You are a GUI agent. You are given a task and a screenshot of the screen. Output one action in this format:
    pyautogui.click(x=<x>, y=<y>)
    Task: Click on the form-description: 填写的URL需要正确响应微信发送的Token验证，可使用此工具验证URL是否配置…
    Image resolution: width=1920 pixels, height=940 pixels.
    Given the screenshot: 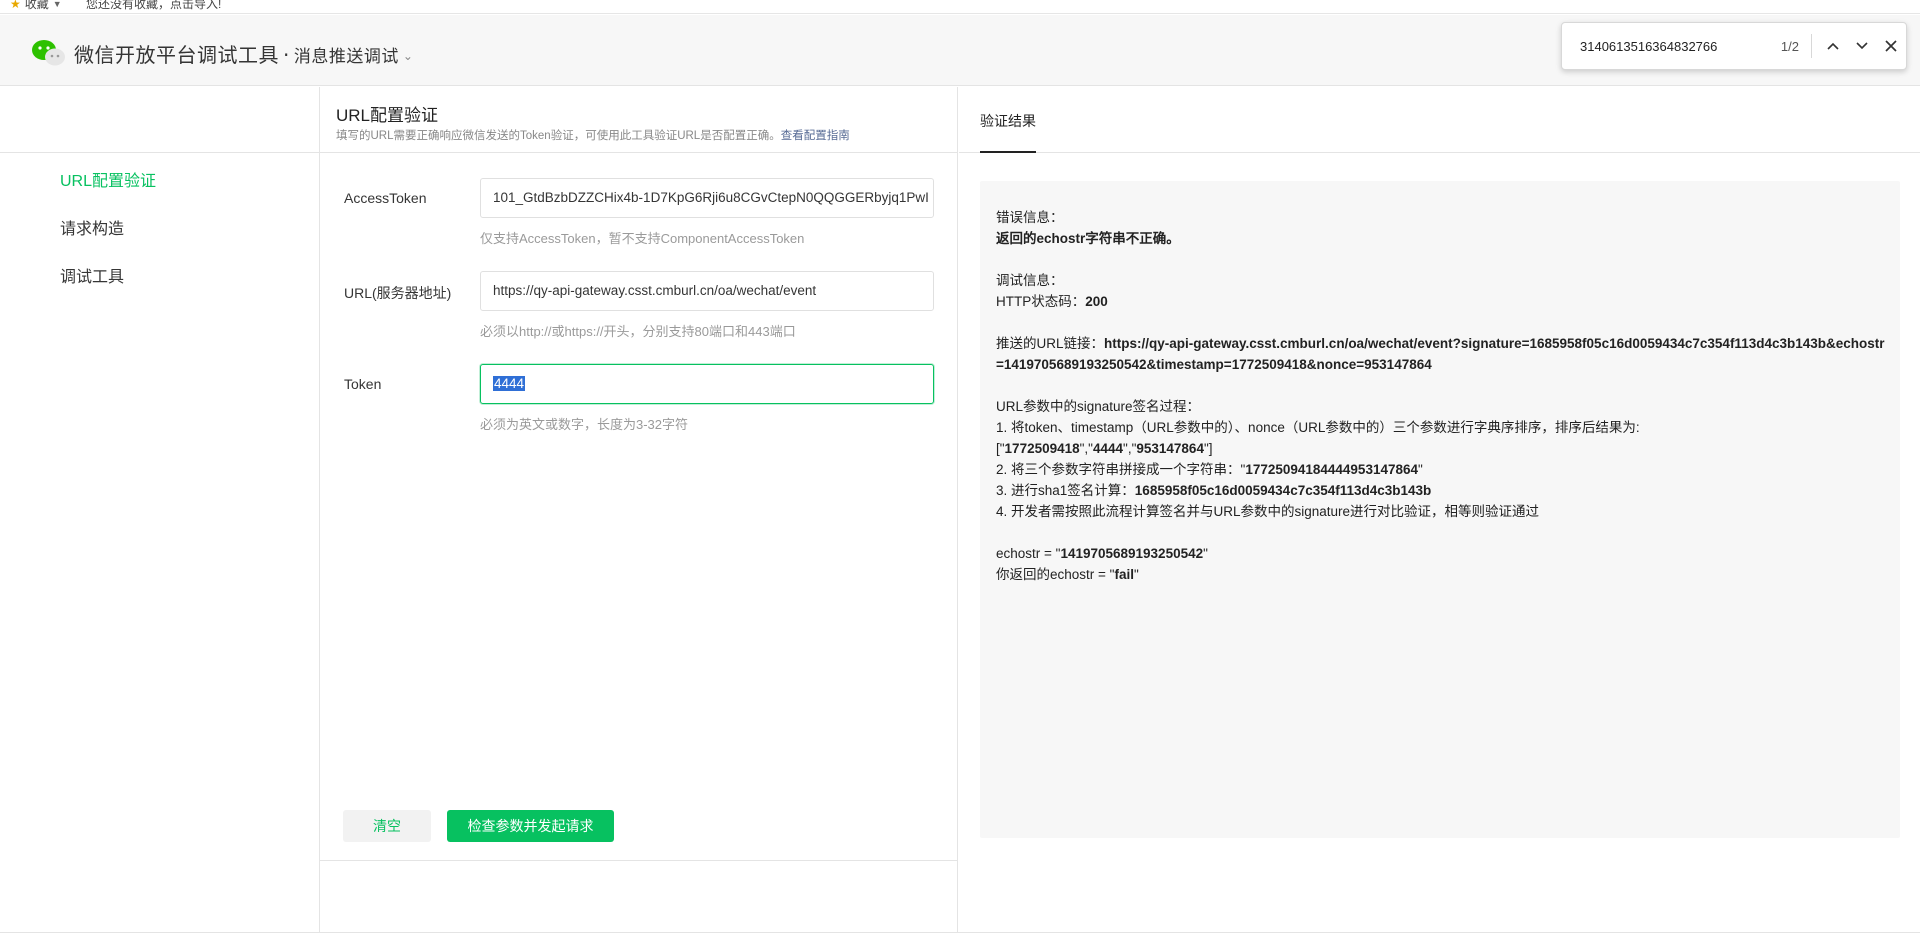 What is the action you would take?
    pyautogui.click(x=593, y=135)
    